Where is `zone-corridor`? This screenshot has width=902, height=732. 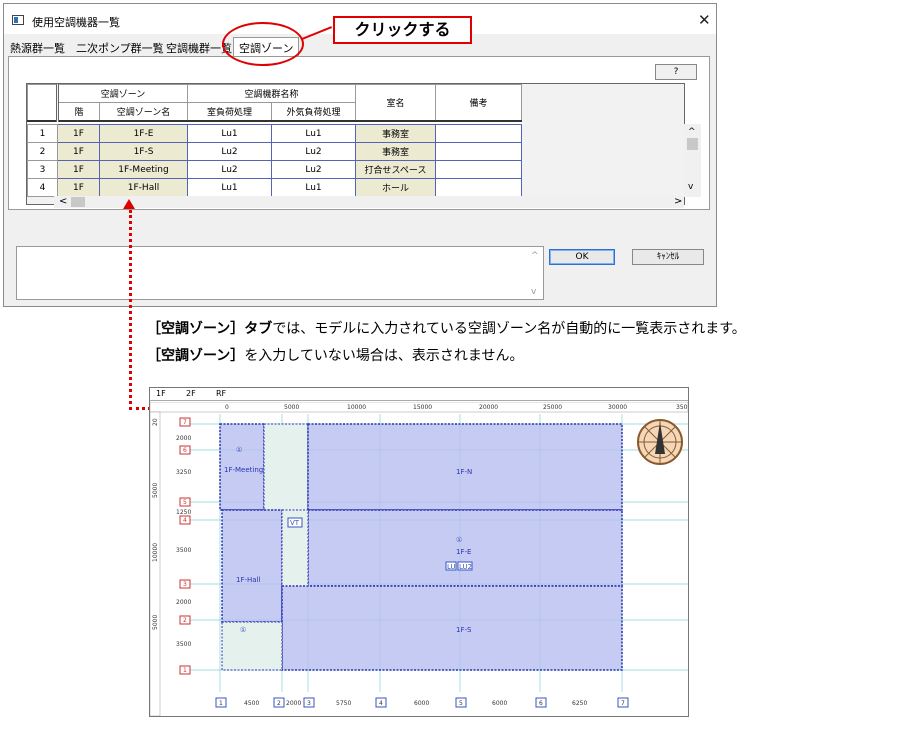 zone-corridor is located at coordinates (286, 467).